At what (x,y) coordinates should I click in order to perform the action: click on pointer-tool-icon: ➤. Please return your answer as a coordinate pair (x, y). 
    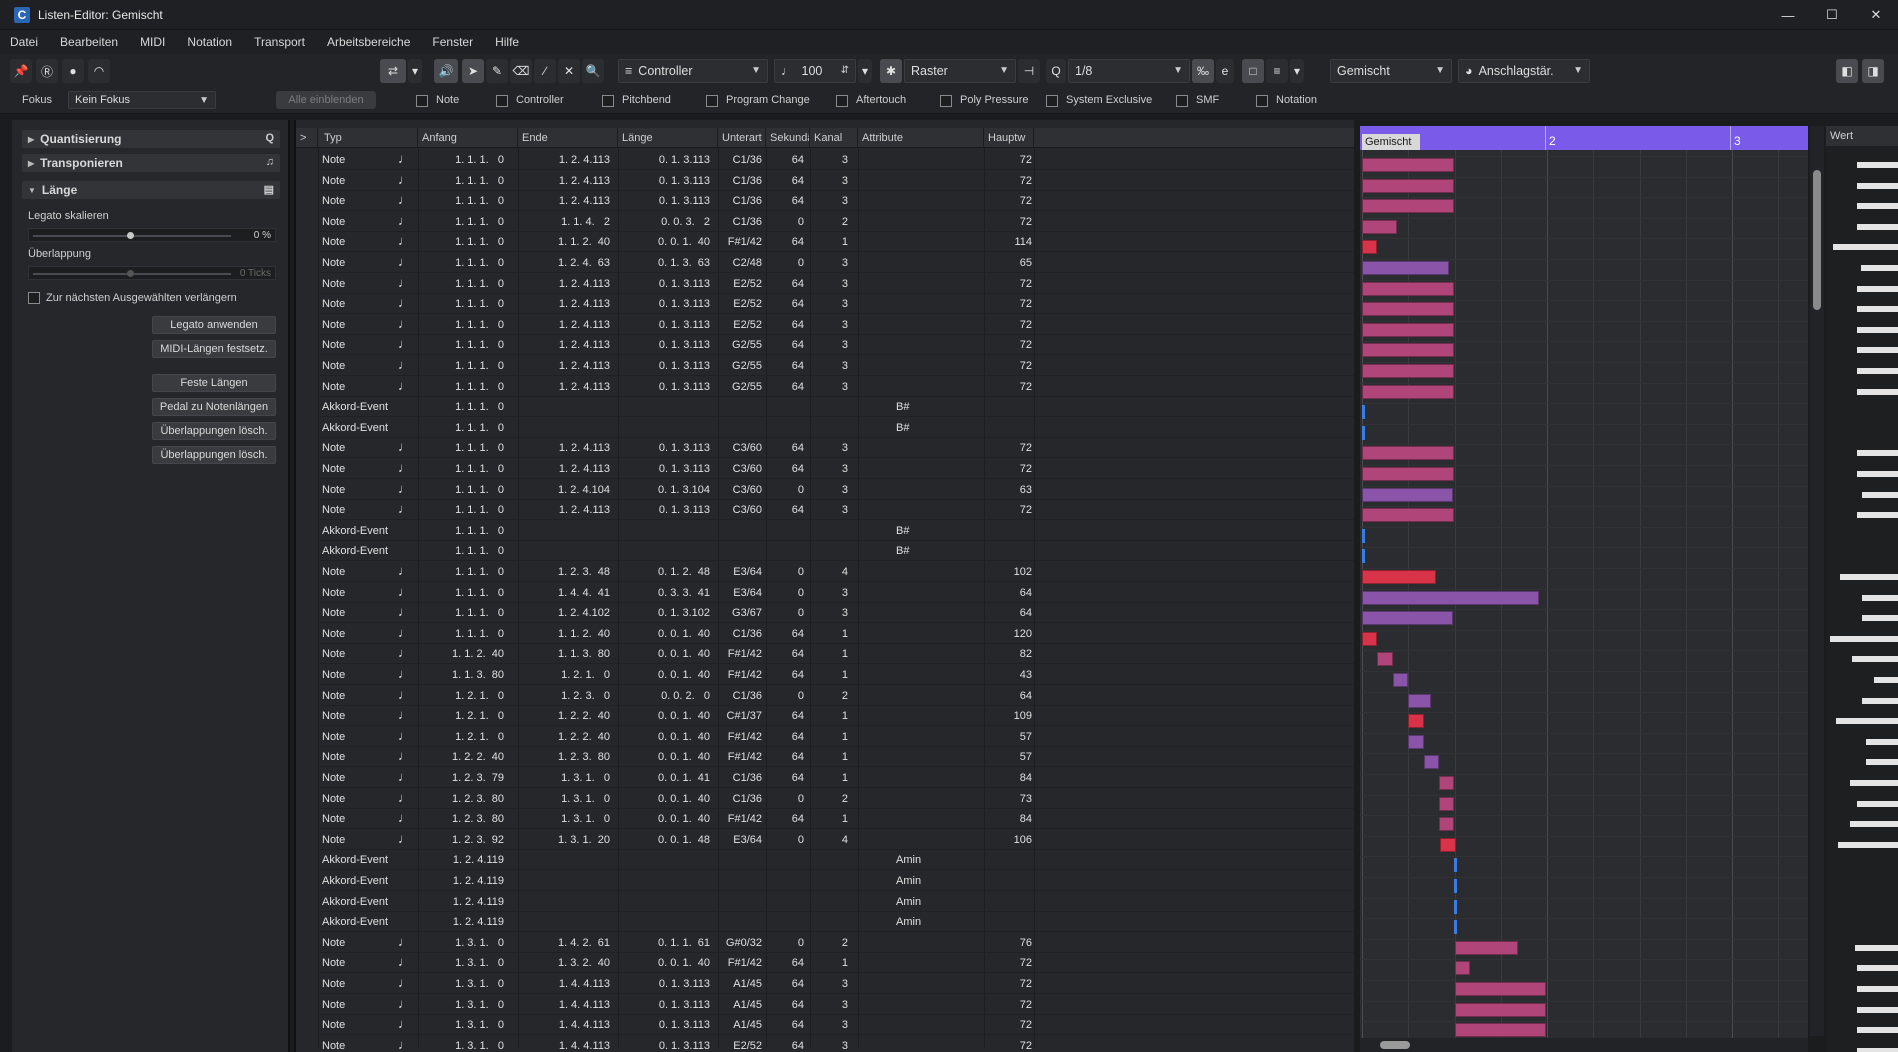
    Looking at the image, I should click on (473, 71).